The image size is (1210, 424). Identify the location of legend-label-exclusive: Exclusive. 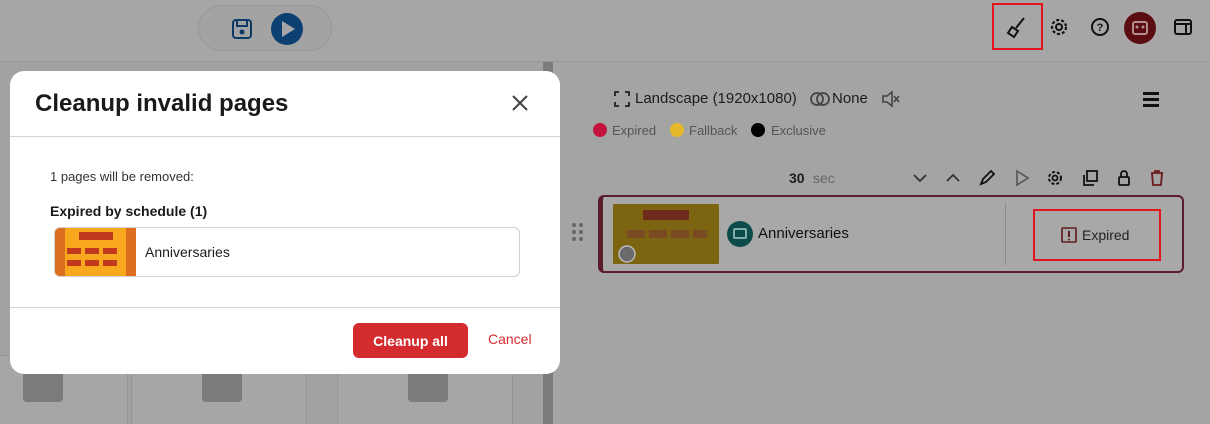
(798, 130).